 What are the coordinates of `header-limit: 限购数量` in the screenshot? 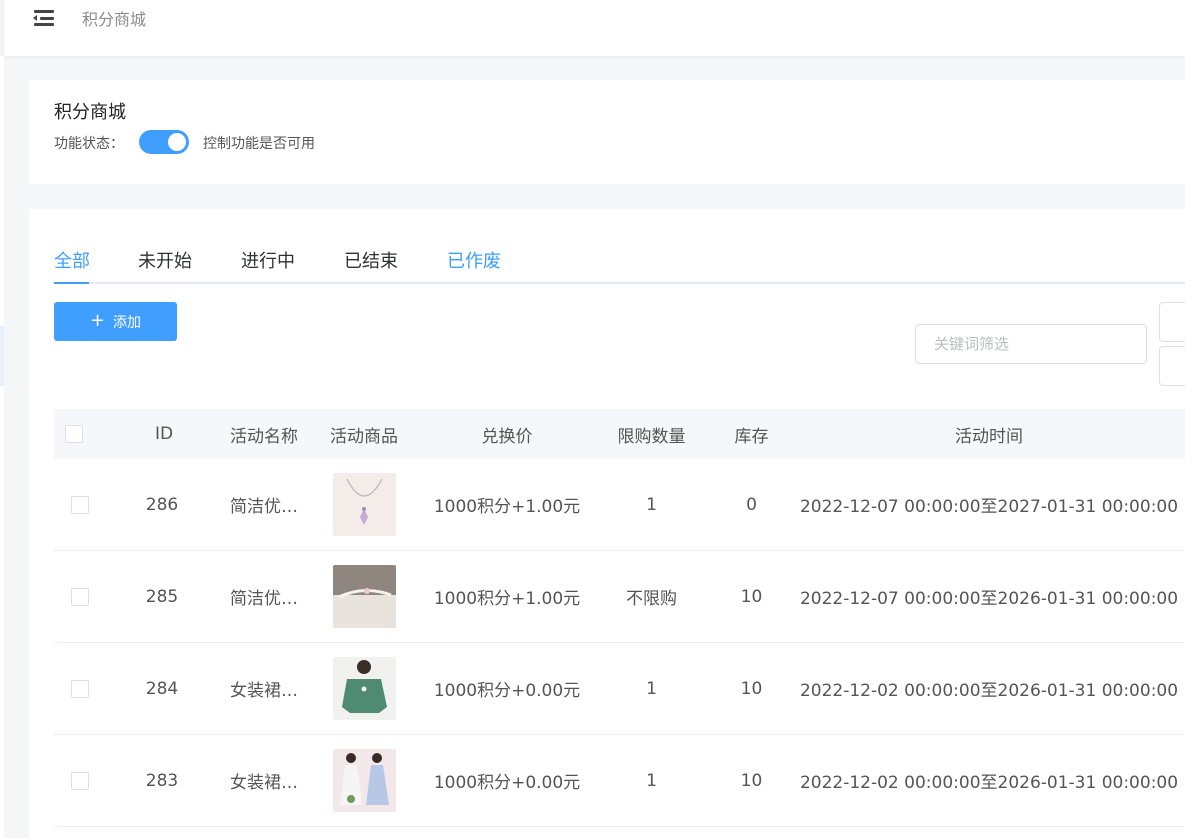 It's located at (651, 436).